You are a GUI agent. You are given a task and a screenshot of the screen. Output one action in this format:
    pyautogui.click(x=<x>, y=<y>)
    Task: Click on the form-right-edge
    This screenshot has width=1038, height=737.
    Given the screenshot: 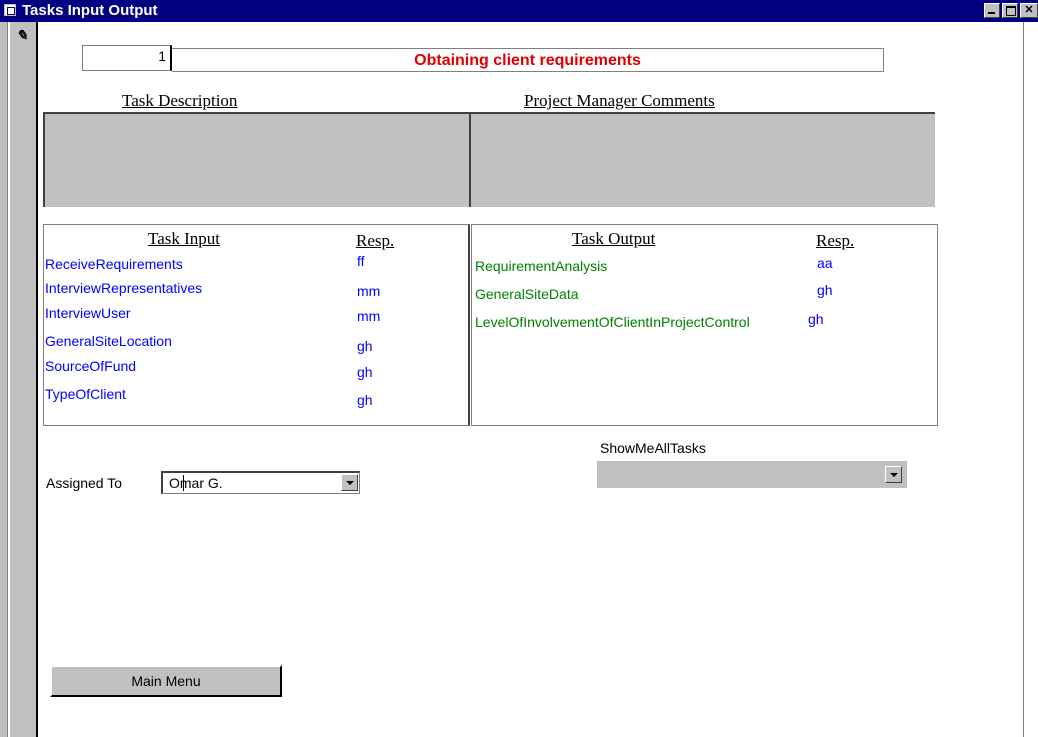 What is the action you would take?
    pyautogui.click(x=1023, y=379)
    